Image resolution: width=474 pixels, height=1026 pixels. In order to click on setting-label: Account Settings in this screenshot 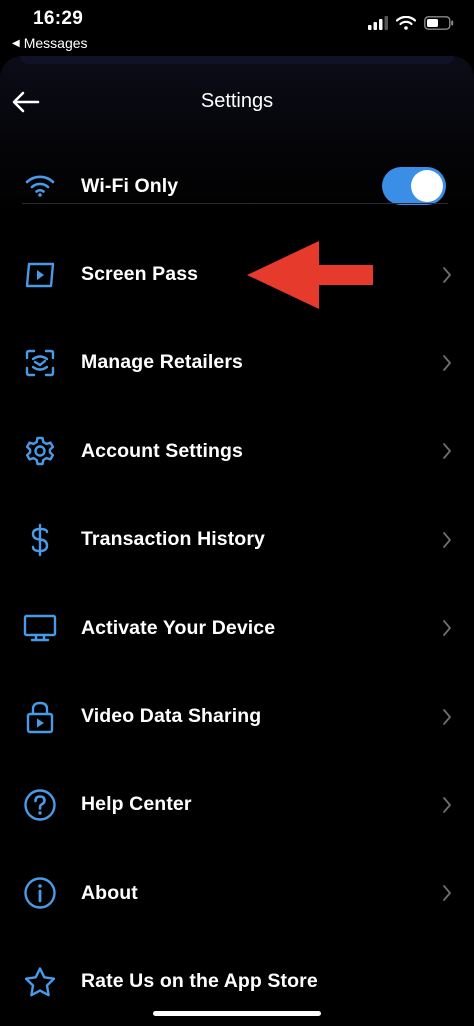, I will do `click(162, 450)`.